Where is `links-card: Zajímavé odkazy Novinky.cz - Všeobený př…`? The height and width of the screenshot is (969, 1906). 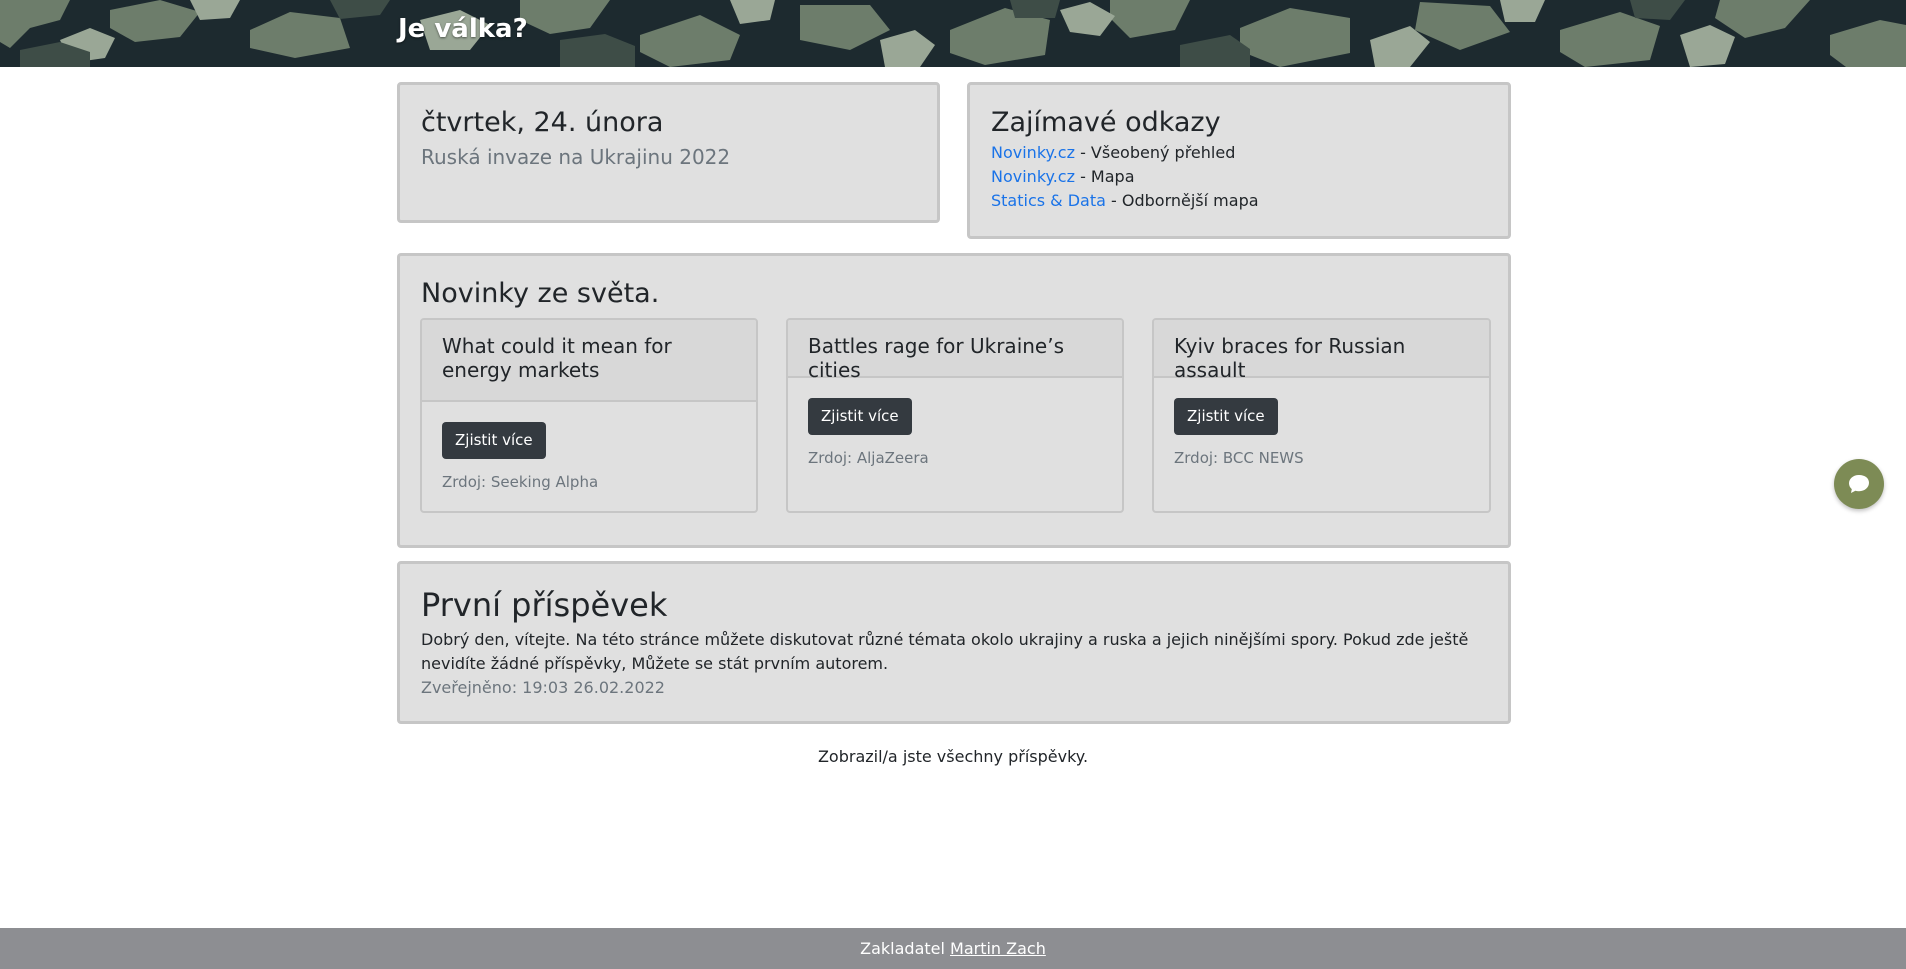 links-card: Zajímavé odkazy Novinky.cz - Všeobený př… is located at coordinates (1239, 160).